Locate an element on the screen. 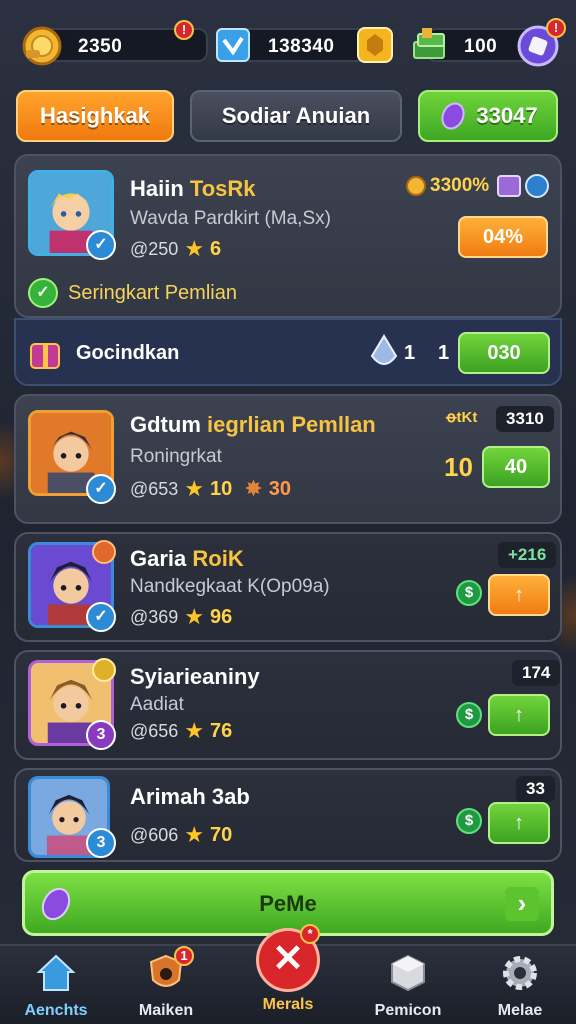 Image resolution: width=576 pixels, height=1024 pixels. main-action-button: PeMe › is located at coordinates (288, 903).